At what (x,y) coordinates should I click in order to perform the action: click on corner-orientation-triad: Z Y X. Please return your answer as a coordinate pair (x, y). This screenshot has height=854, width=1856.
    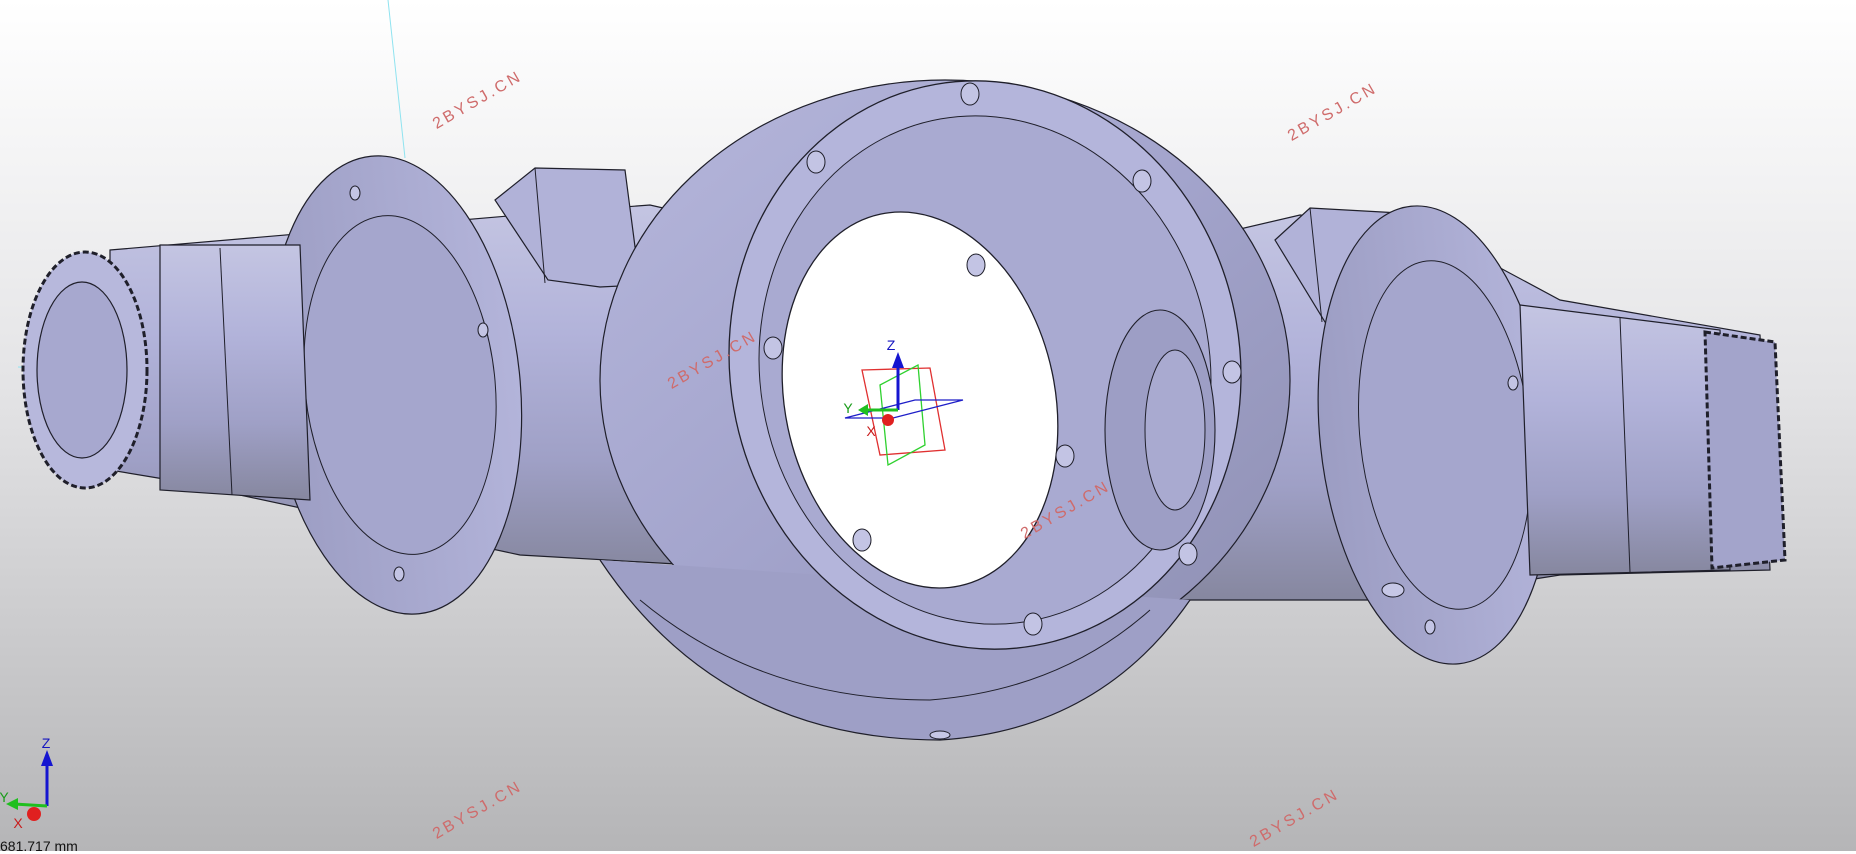
    Looking at the image, I should click on (26, 783).